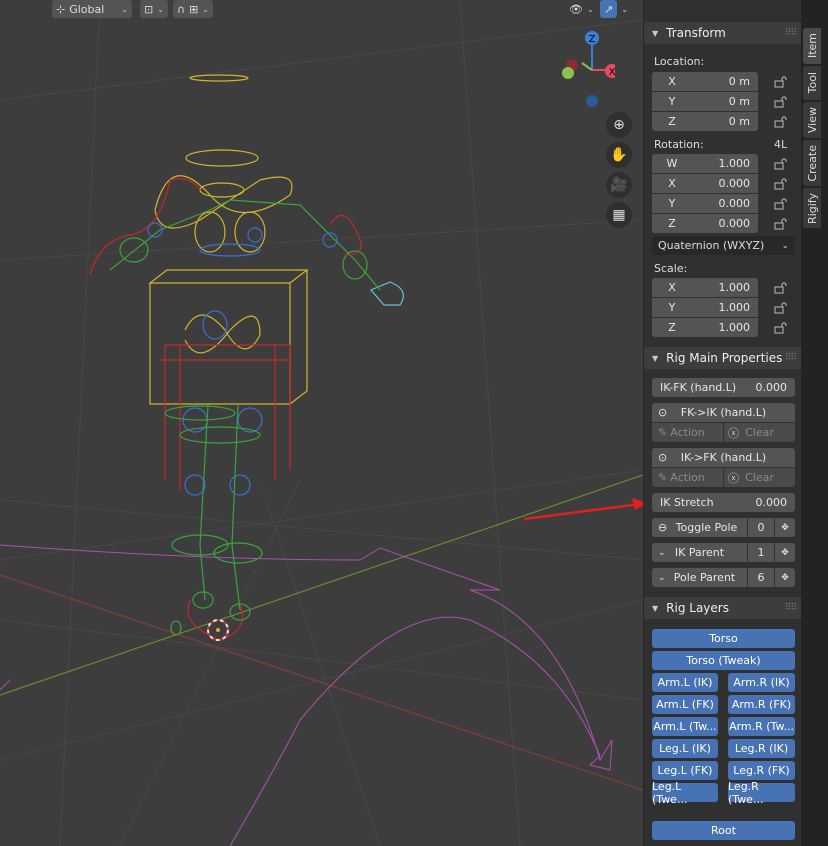  I want to click on perspective-toggle-button: ▦, so click(619, 215).